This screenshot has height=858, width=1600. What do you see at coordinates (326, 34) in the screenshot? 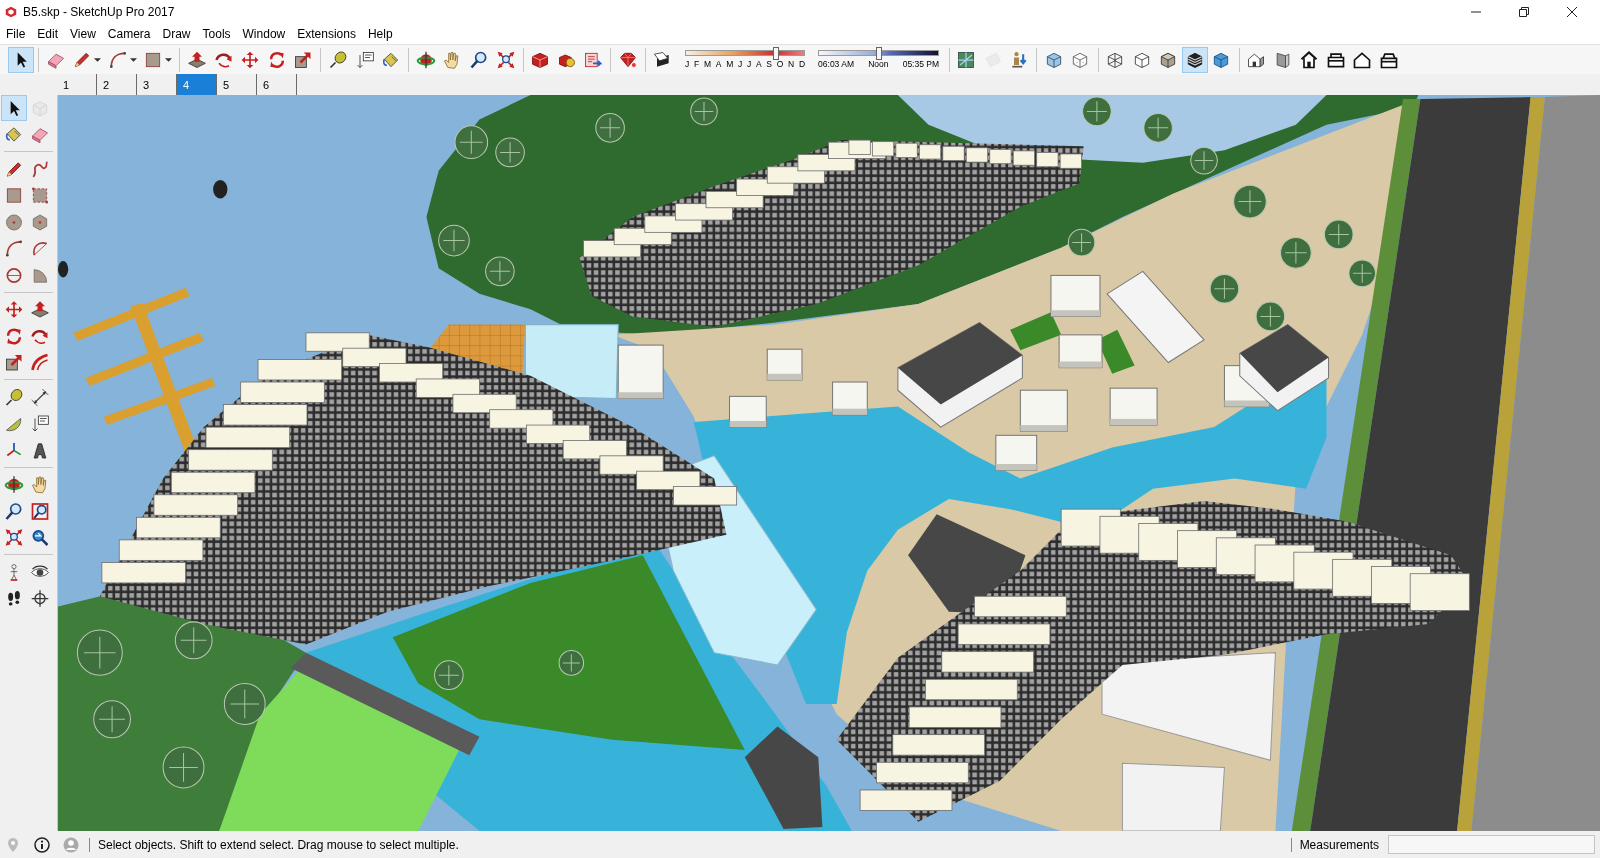
I see `menu-item: Extensions` at bounding box center [326, 34].